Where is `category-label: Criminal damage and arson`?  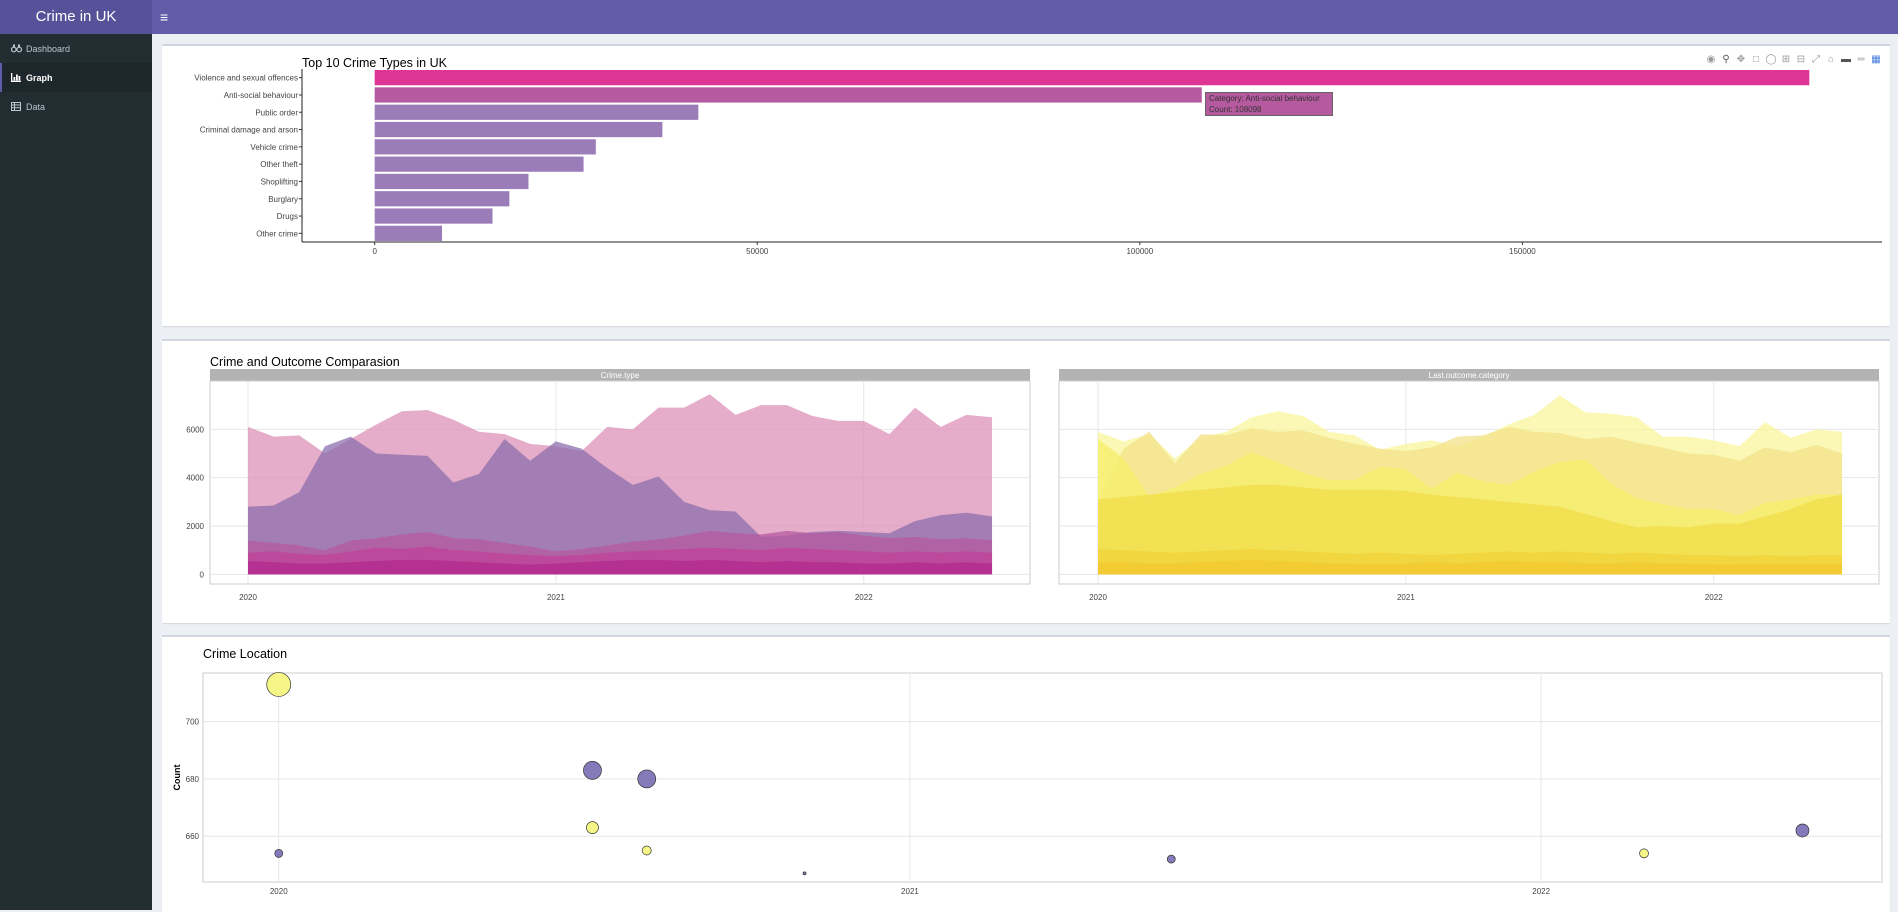 category-label: Criminal damage and arson is located at coordinates (249, 130).